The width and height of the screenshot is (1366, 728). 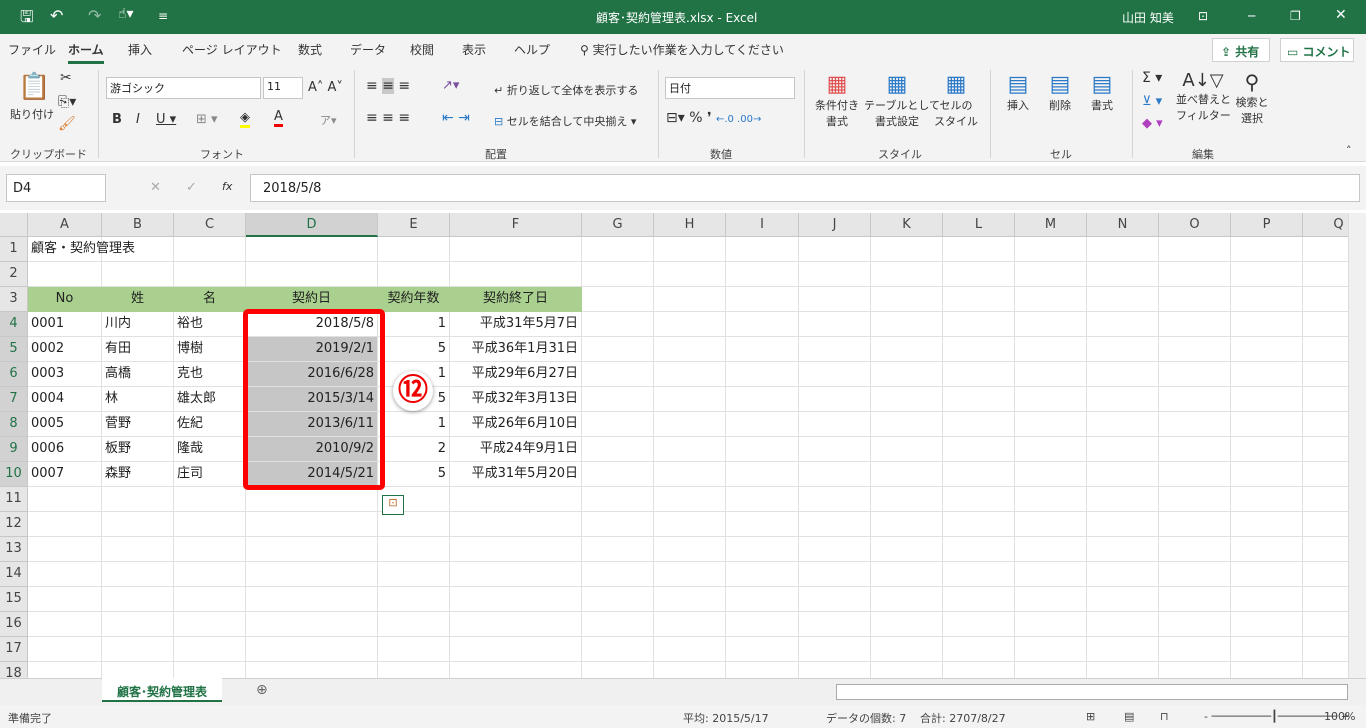 I want to click on ribbon-tab: ファイル, so click(x=32, y=49).